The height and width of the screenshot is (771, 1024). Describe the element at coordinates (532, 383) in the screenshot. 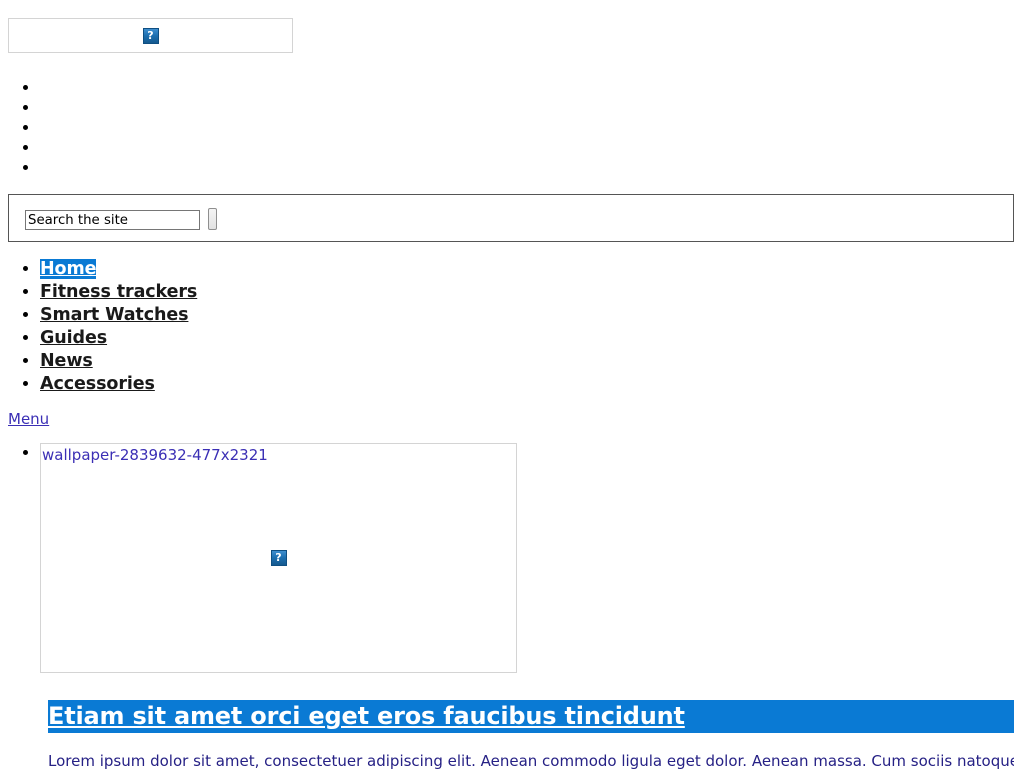

I see `nav-item-accessories: Accessories` at that location.